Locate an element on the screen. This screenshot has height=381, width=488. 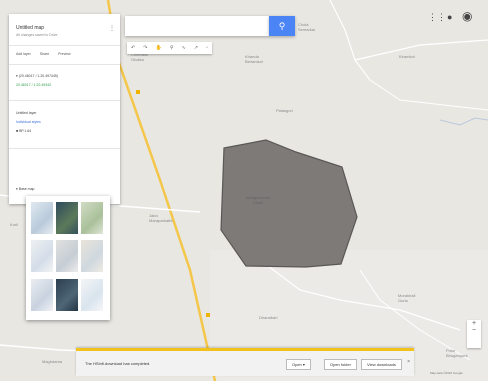
layer-1-name: ▾ (20.46017 / 1.20.497445) is located at coordinates (37, 76).